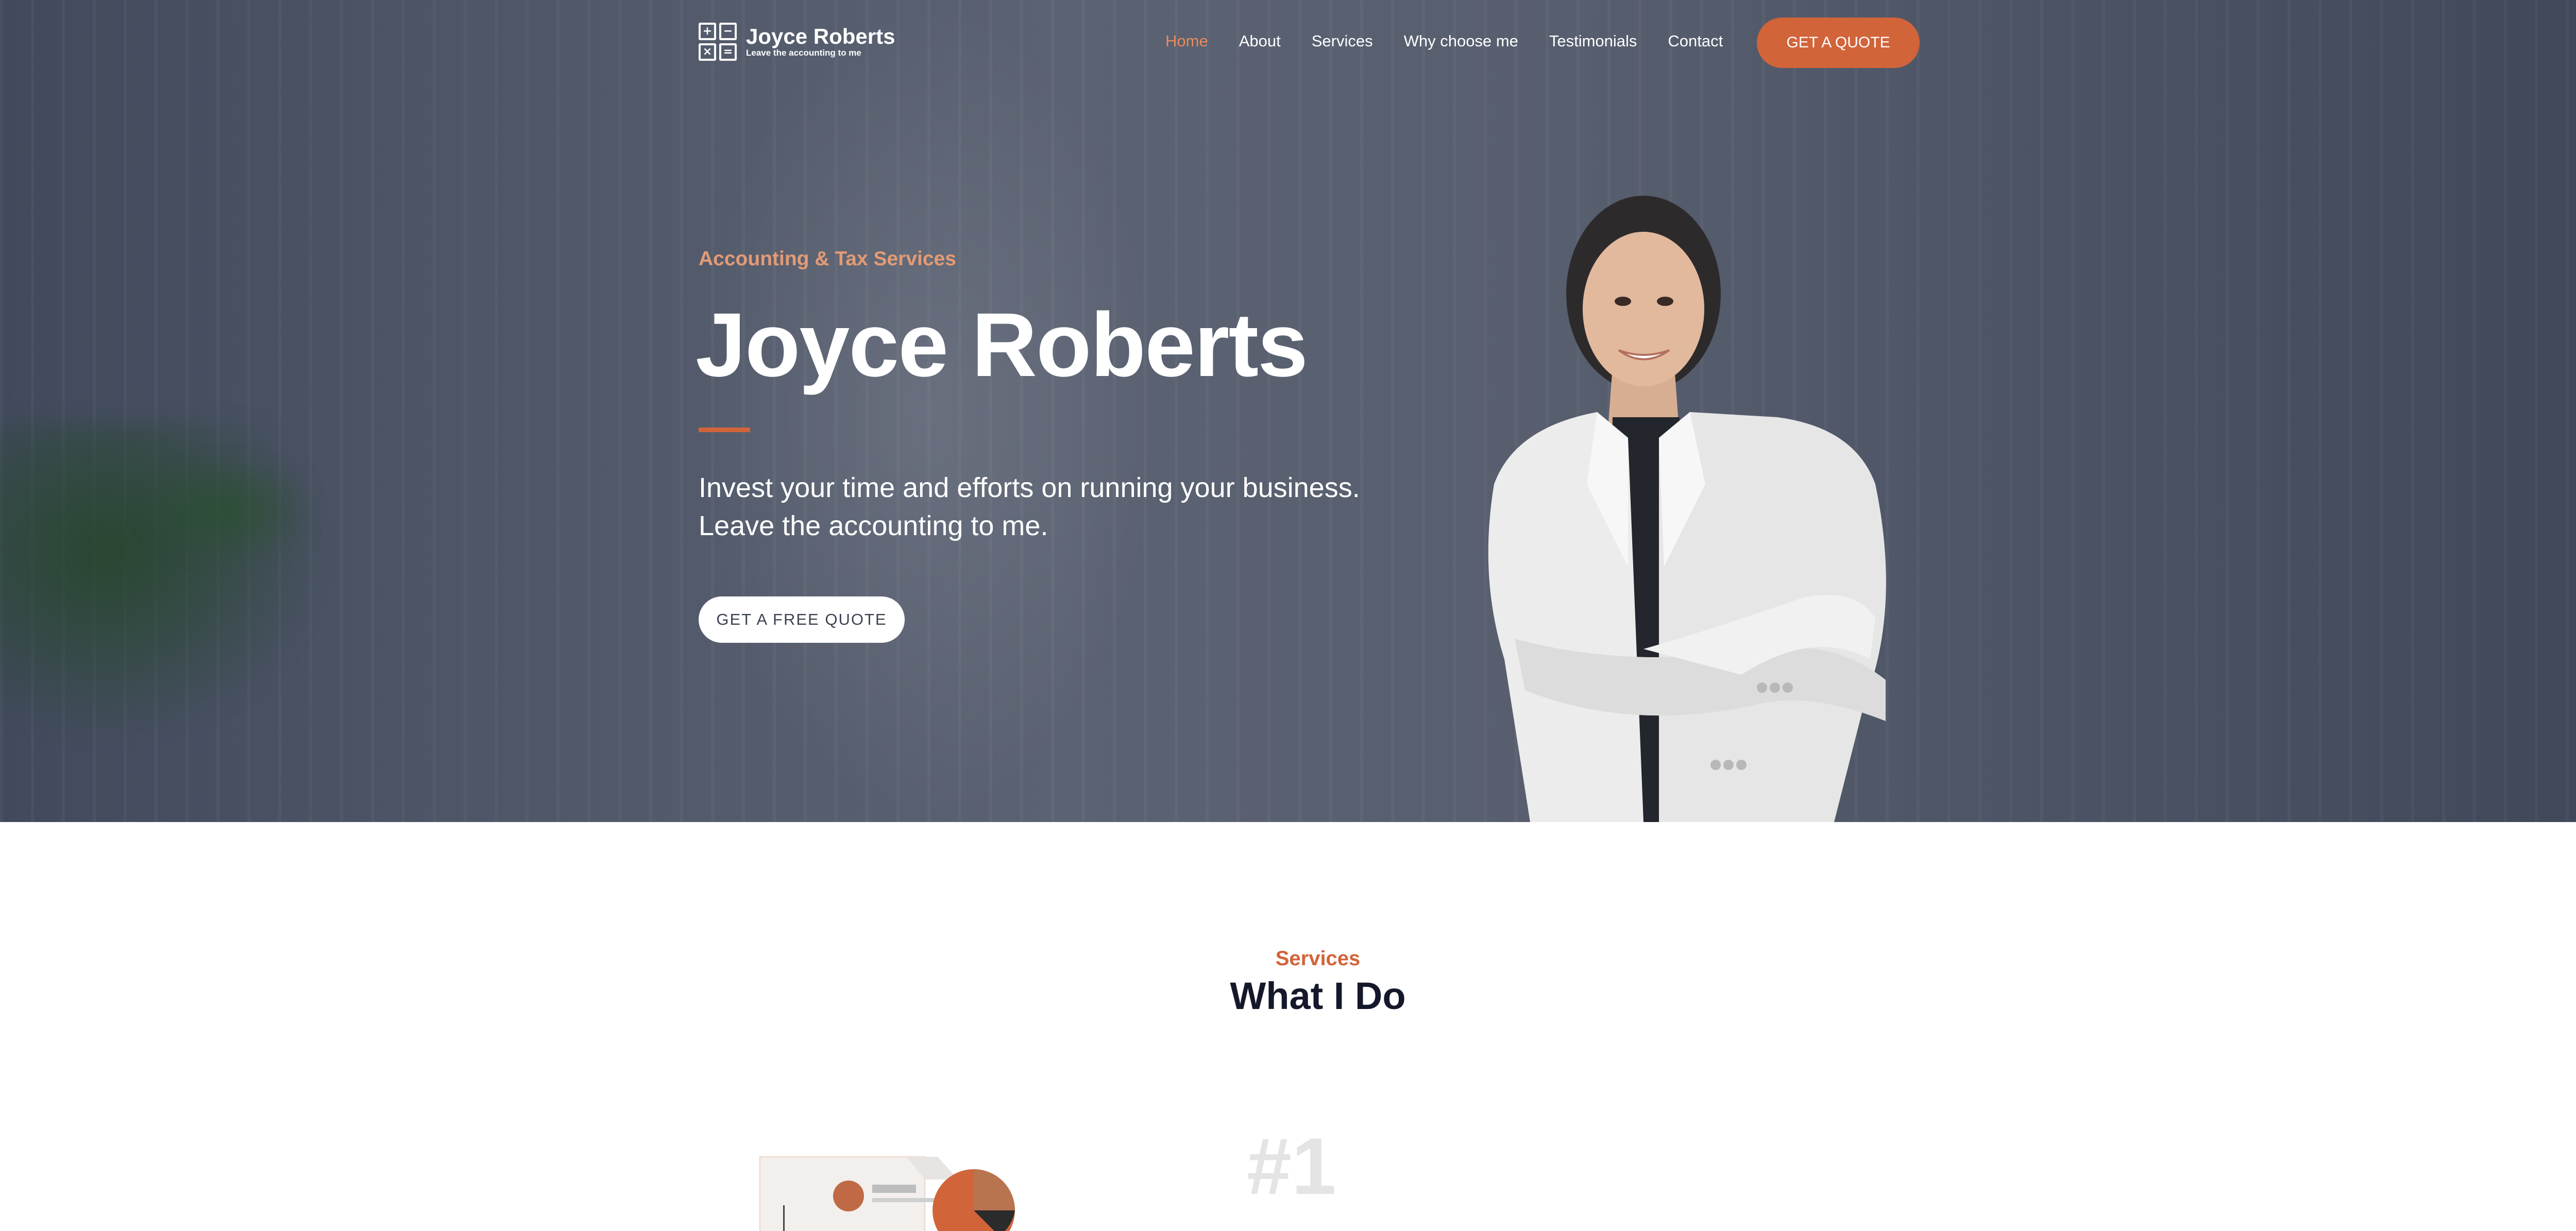 The image size is (2576, 1231). Describe the element at coordinates (226, 510) in the screenshot. I see `blurred-plant-leaf-image` at that location.